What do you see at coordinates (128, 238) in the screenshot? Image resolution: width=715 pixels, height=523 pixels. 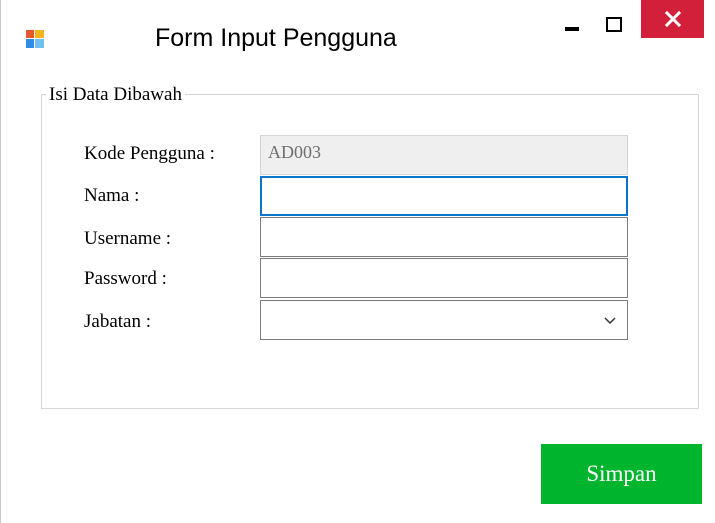 I see `username-label: Username :` at bounding box center [128, 238].